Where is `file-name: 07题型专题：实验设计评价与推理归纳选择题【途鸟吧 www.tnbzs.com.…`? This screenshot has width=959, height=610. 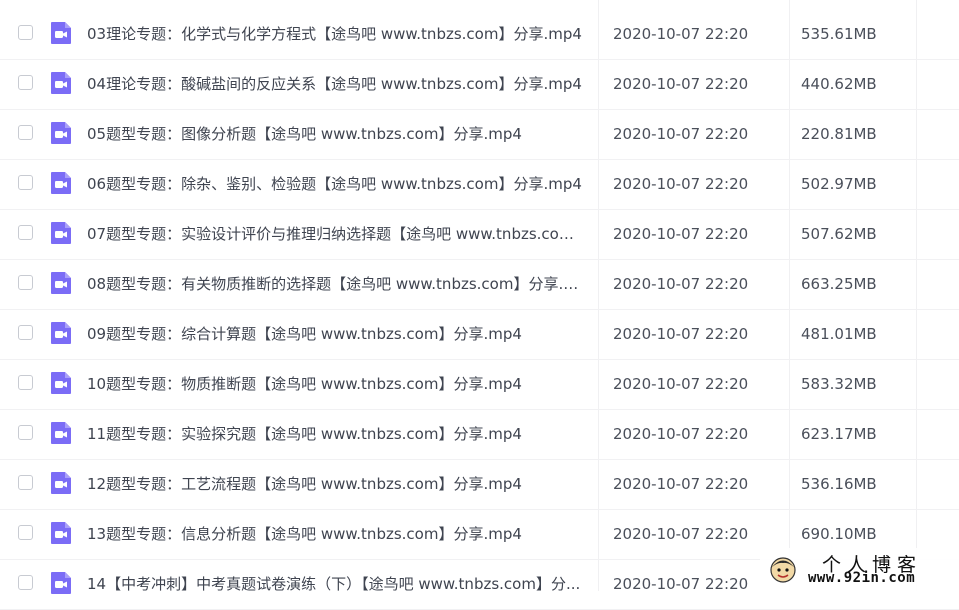
file-name: 07题型专题：实验设计评价与推理归纳选择题【途鸟吧 www.tnbzs.com.… is located at coordinates (337, 234).